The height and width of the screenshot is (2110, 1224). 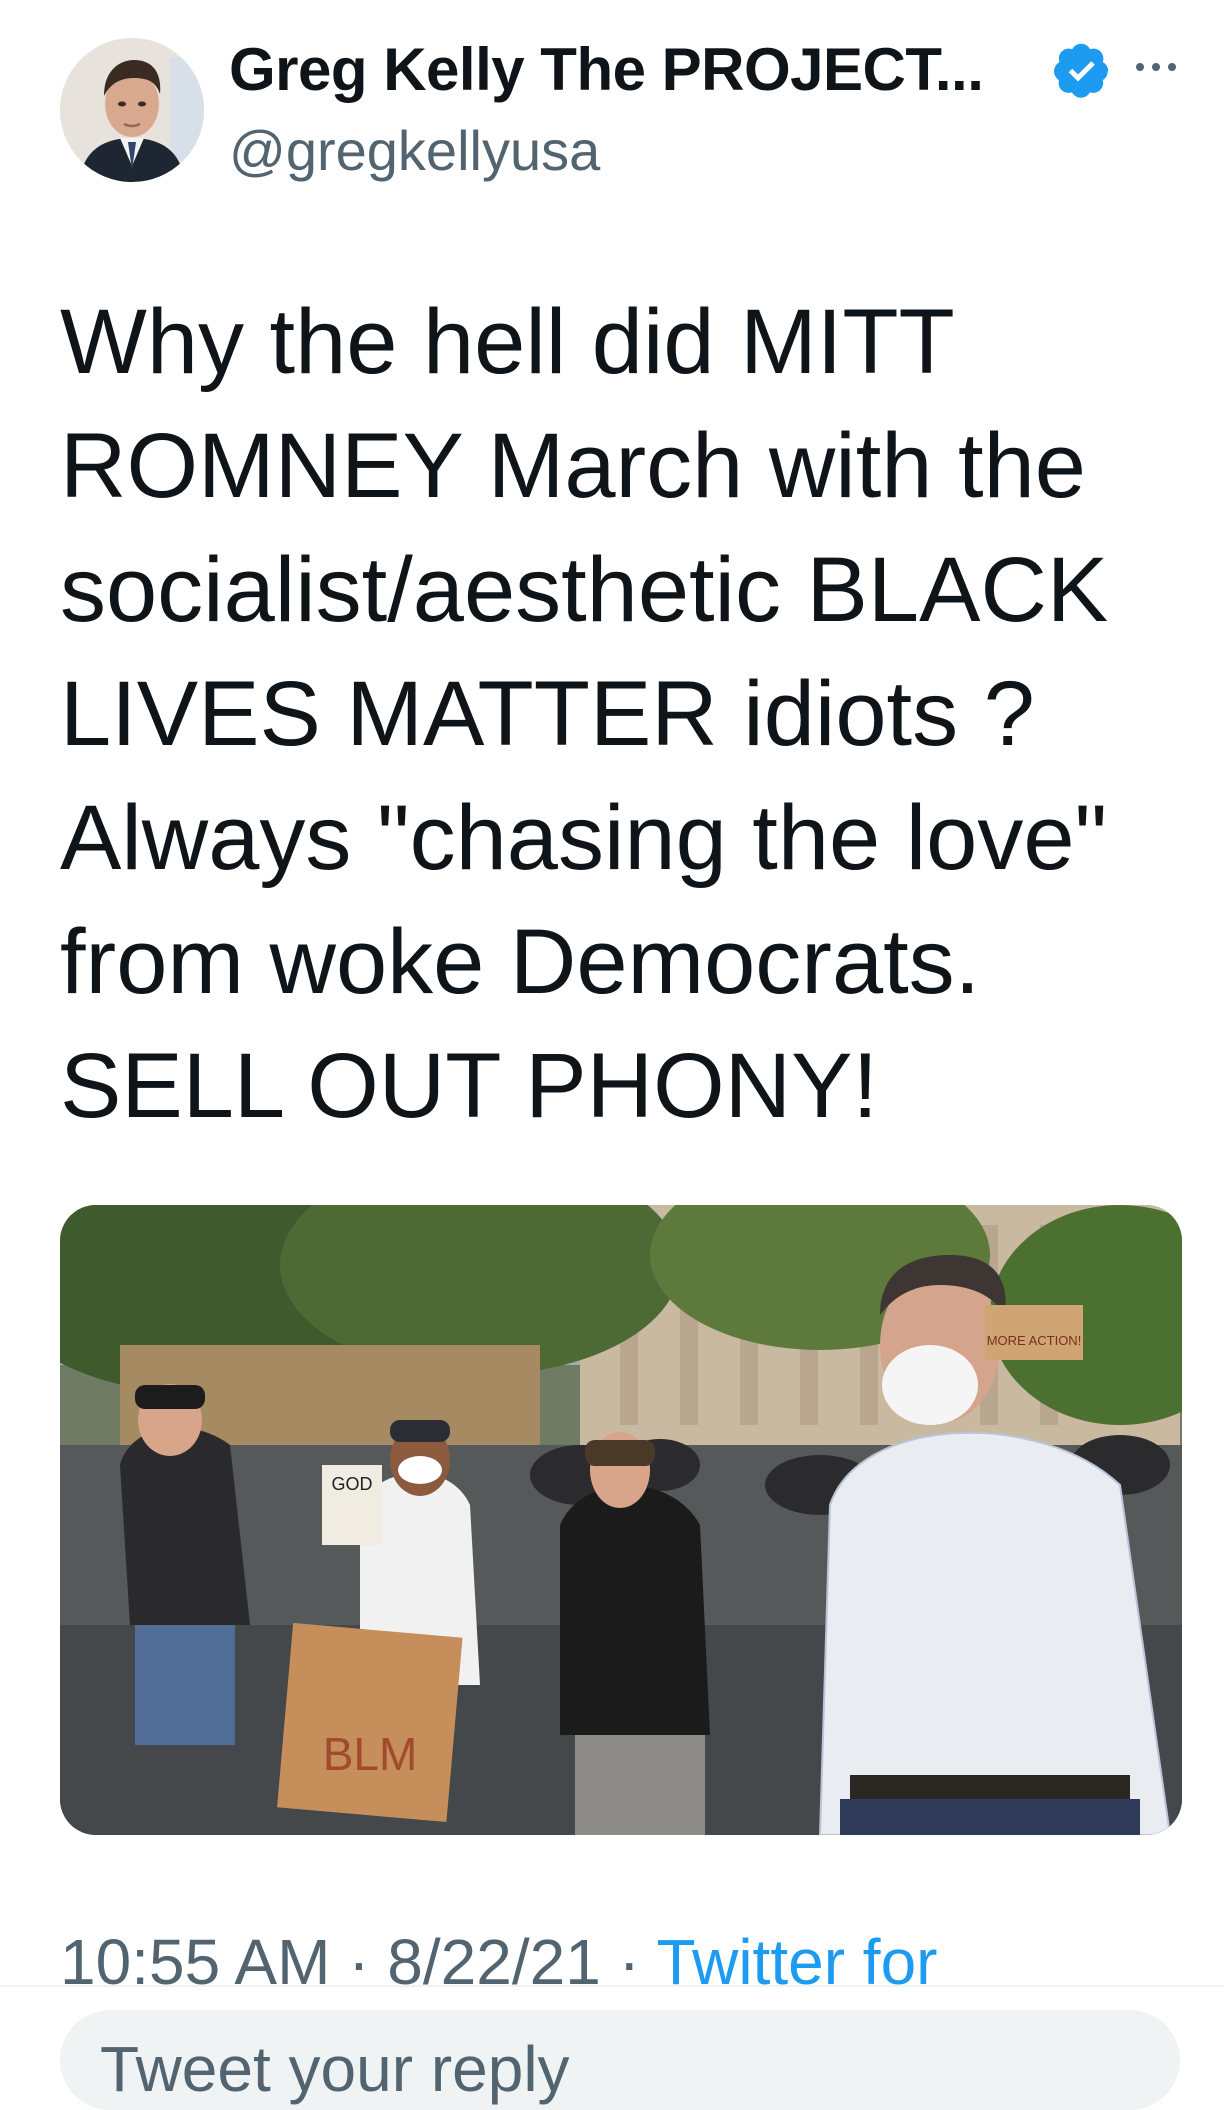 I want to click on author-avatar, so click(x=132, y=110).